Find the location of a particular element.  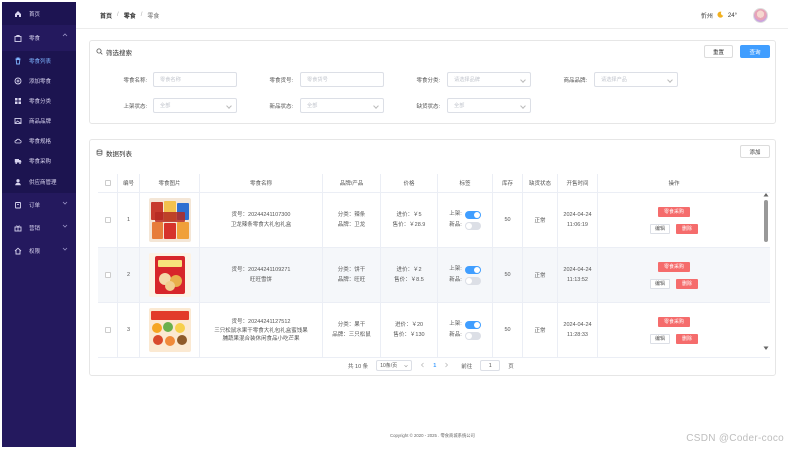

sidebar-item-label: 零食分类 is located at coordinates (40, 102).